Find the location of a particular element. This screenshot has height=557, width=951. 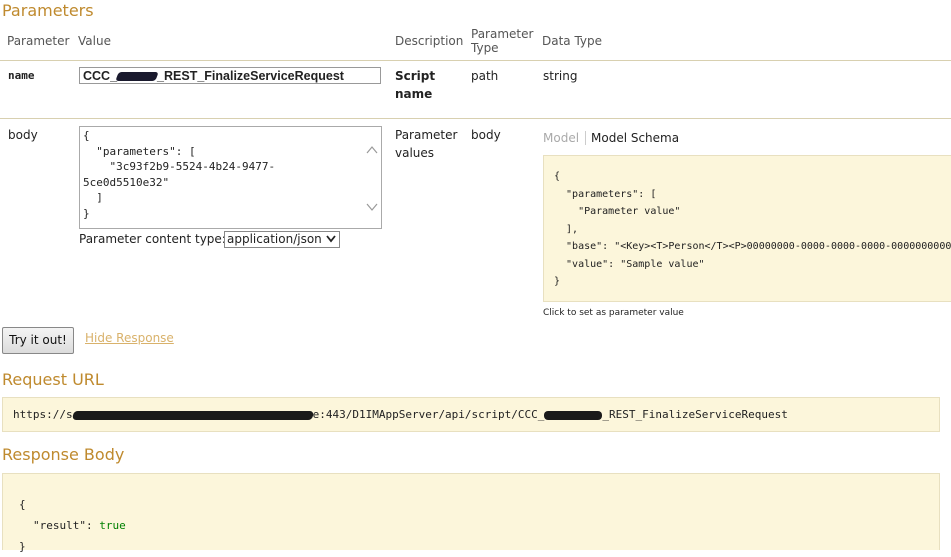

request-url-suffix: _REST_FinalizeServiceRequest is located at coordinates (695, 414).